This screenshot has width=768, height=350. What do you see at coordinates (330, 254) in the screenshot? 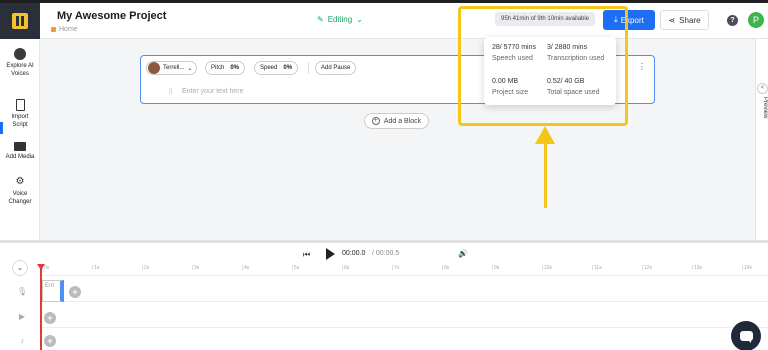
I see `play-icon` at bounding box center [330, 254].